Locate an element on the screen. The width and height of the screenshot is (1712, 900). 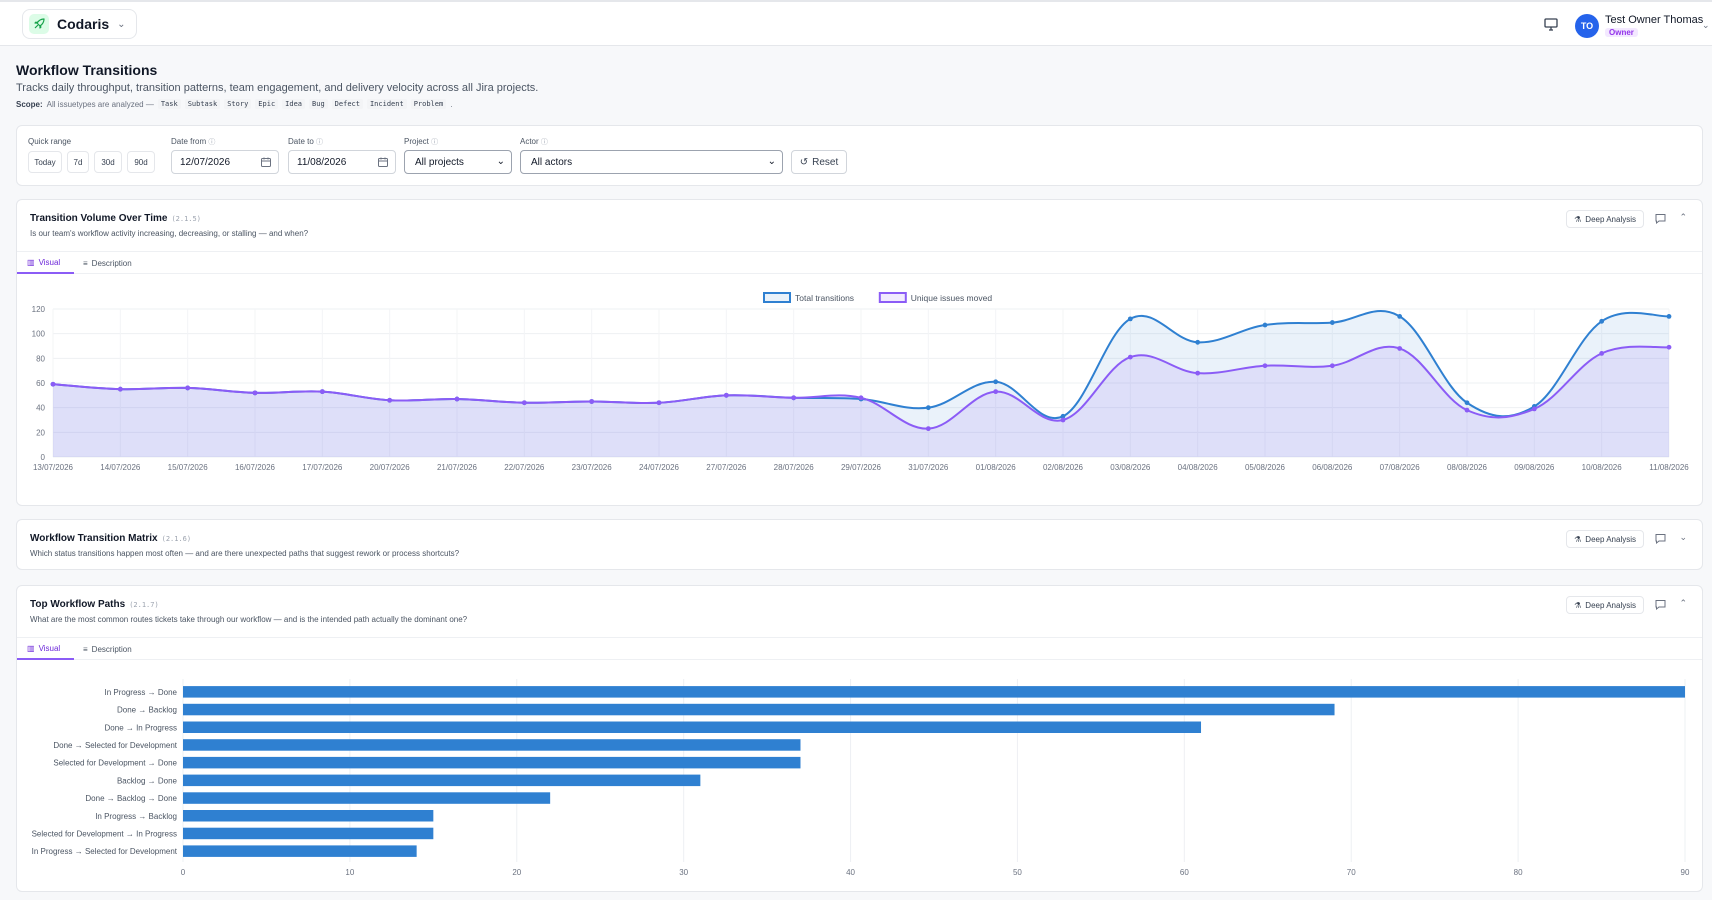
rocket-icon is located at coordinates (39, 24).